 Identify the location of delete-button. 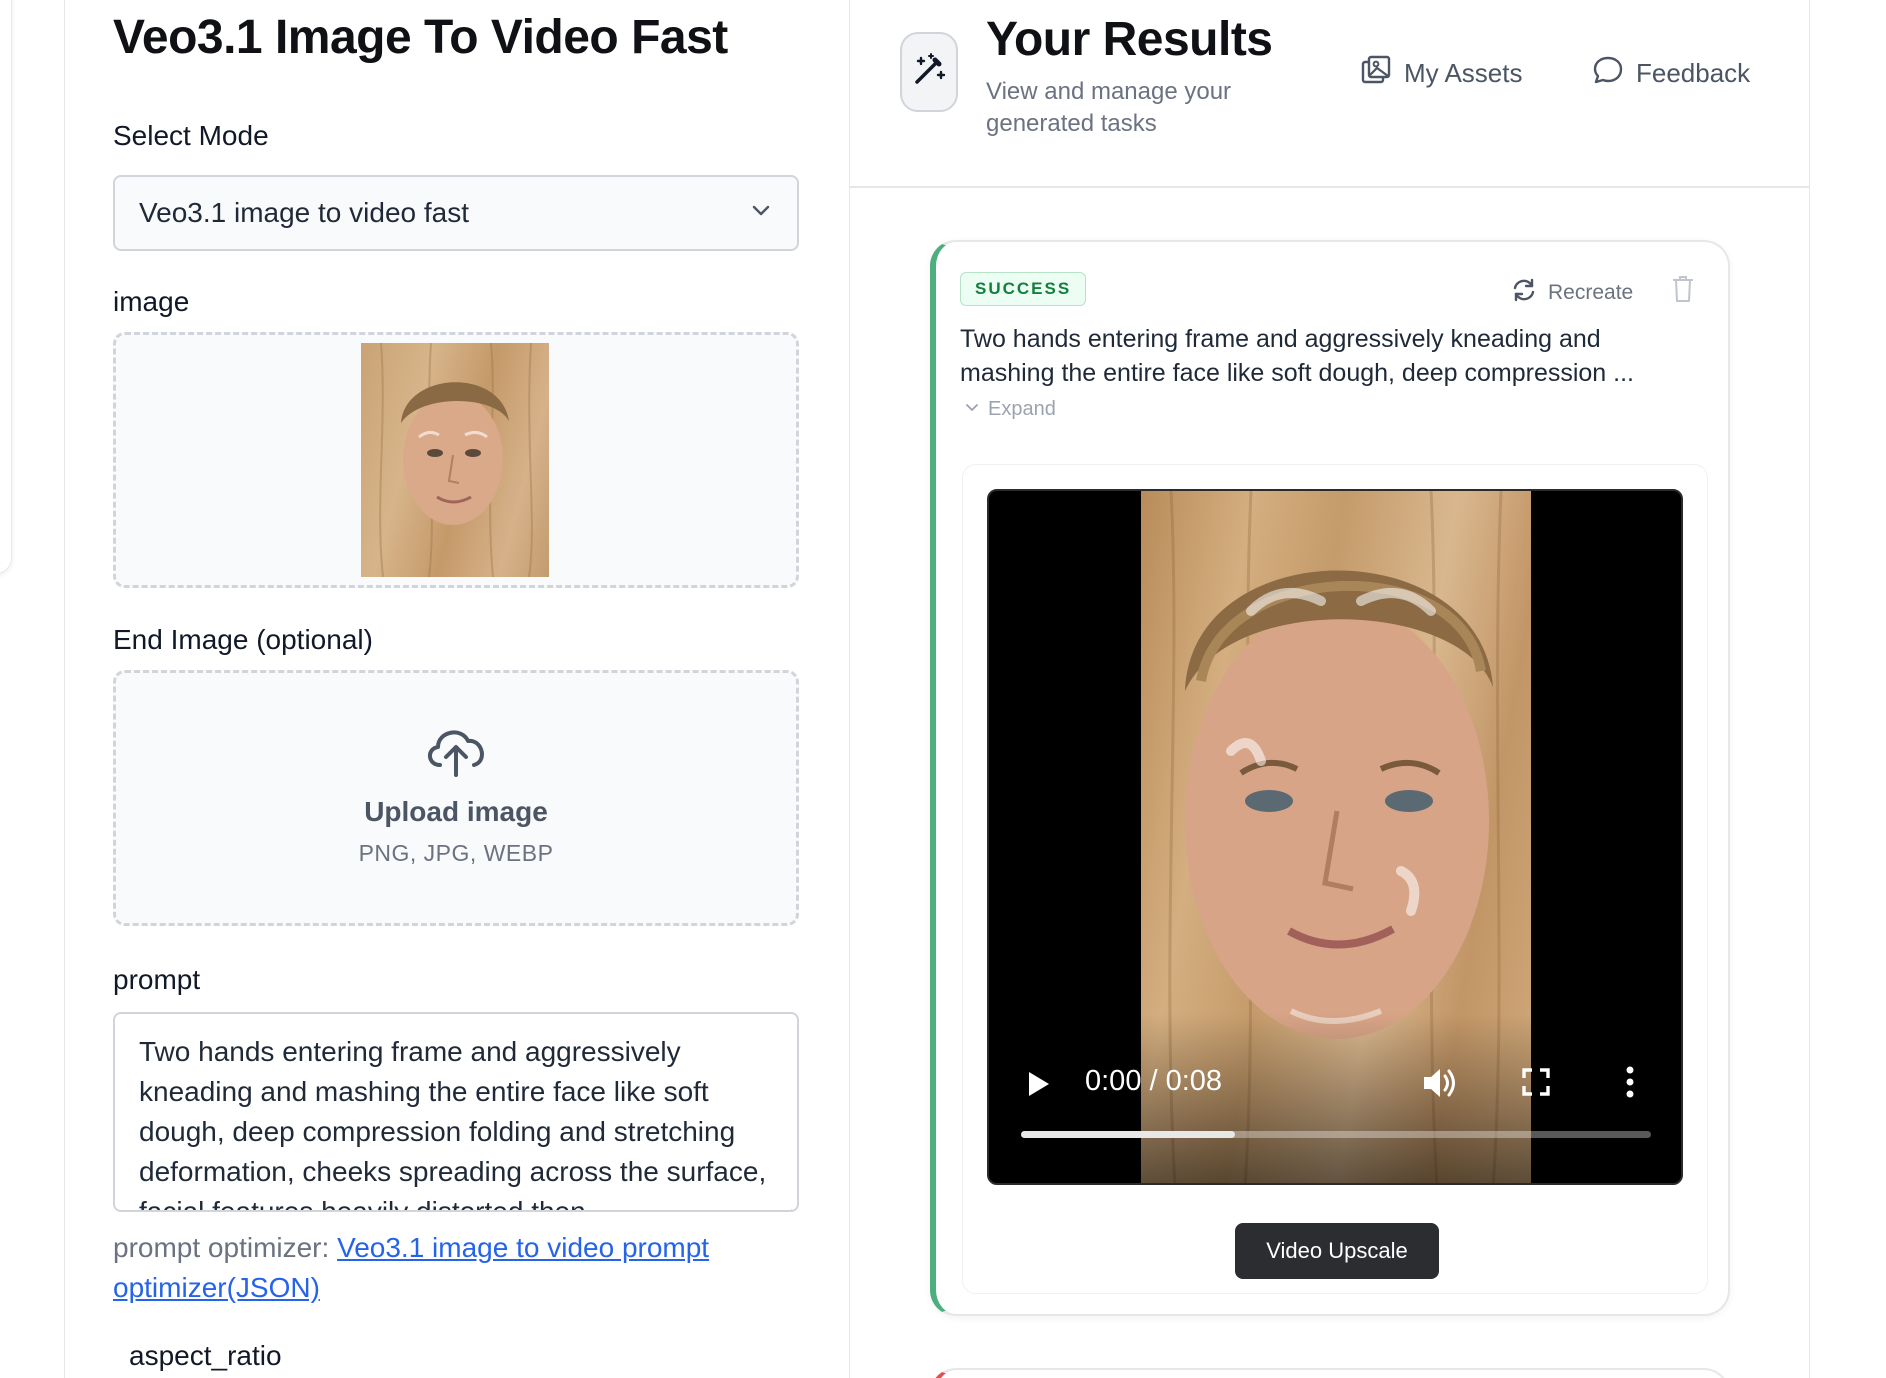
(1683, 291).